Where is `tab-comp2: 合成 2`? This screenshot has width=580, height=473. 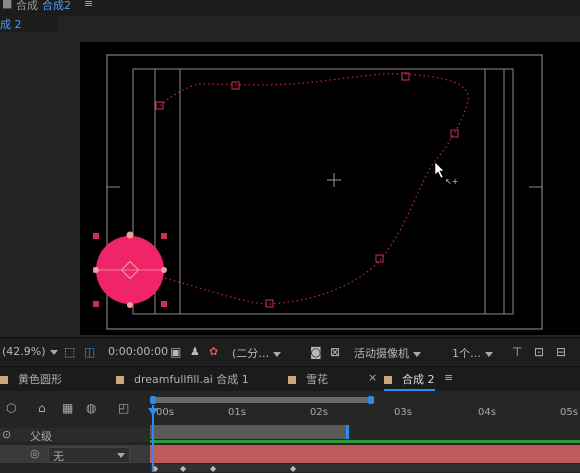 tab-comp2: 合成 2 is located at coordinates (409, 381).